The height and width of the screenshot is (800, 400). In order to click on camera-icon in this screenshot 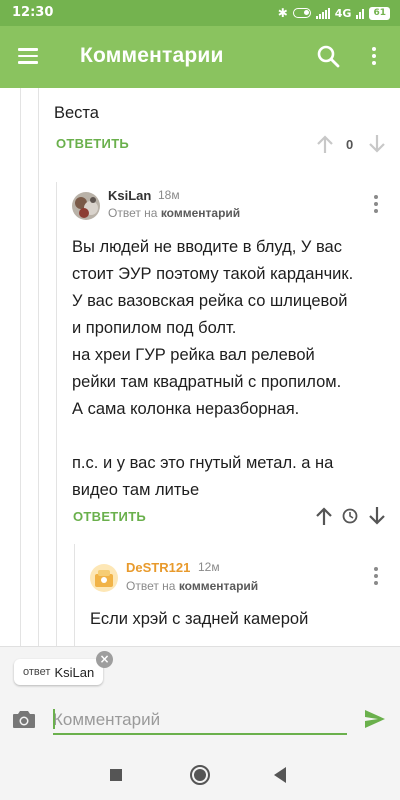, I will do `click(24, 719)`.